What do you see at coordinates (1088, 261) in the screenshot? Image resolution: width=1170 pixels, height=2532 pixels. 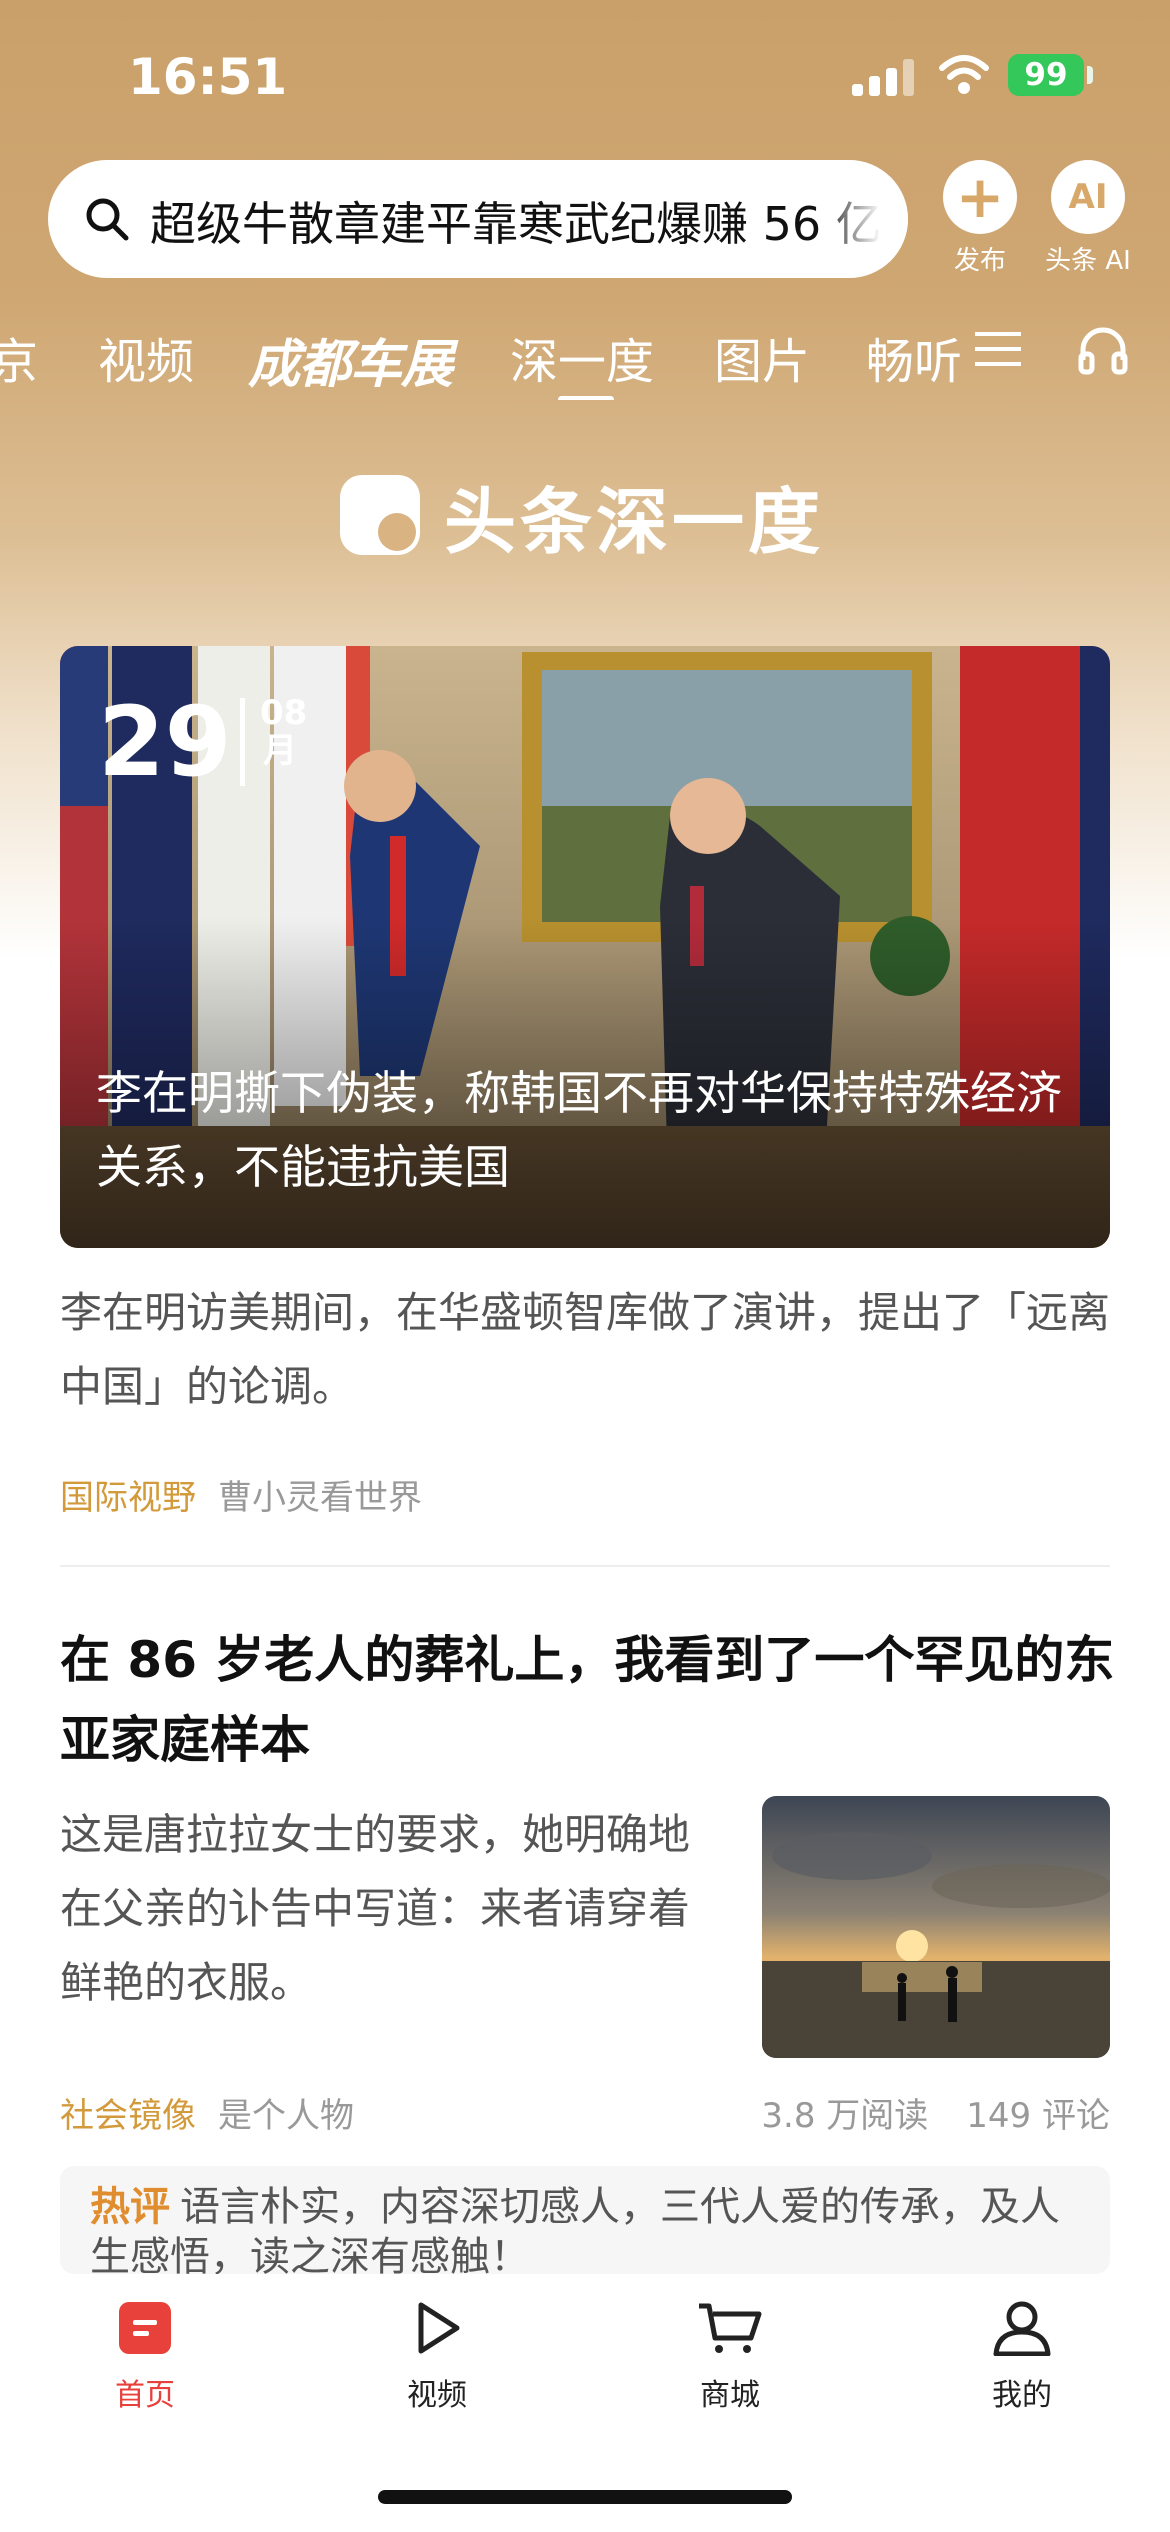 I see `toutiao-ai-label: 头条 AI` at bounding box center [1088, 261].